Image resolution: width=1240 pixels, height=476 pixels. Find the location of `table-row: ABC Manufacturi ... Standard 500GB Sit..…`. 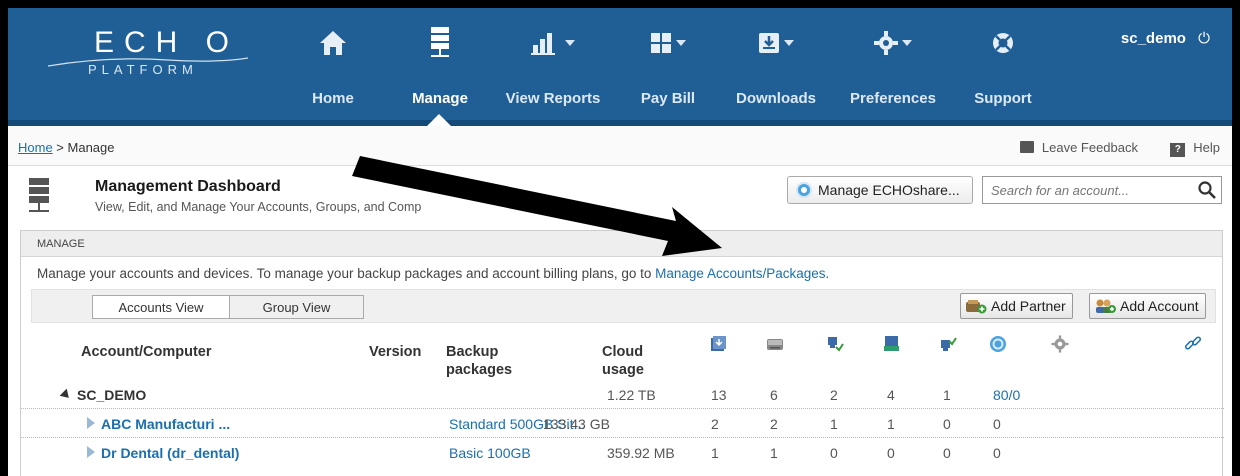

table-row: ABC Manufacturi ... Standard 500GB Sit..… is located at coordinates (622, 424).